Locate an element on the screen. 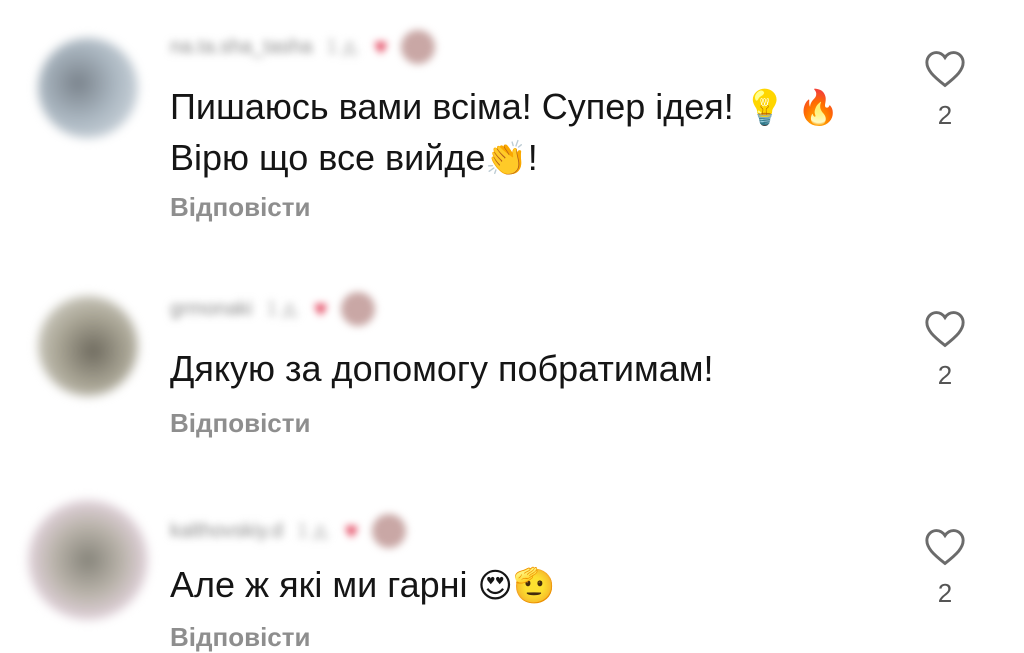 Image resolution: width=1024 pixels, height=653 pixels. comment-text: Але ж які ми гарні 😍🫡 is located at coordinates (530, 585).